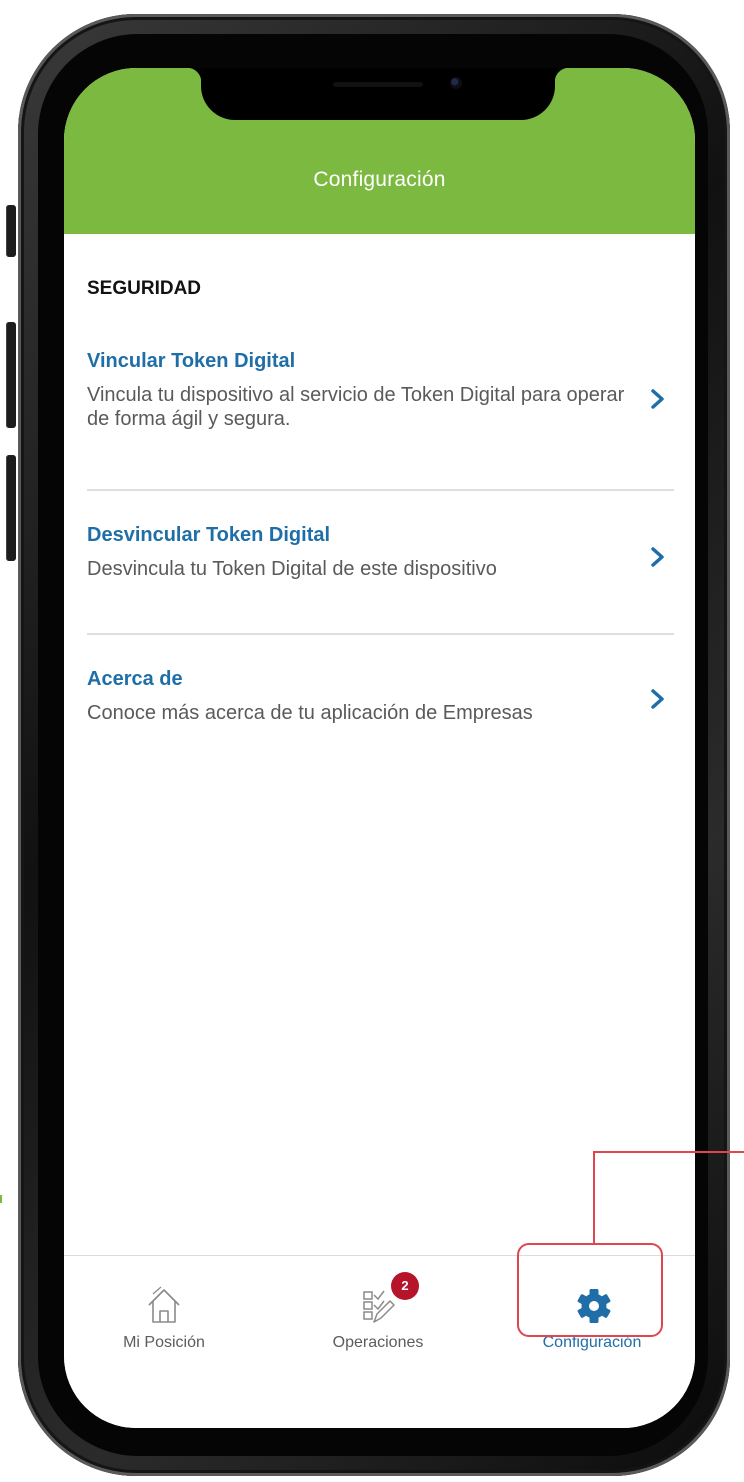 Image resolution: width=744 pixels, height=1482 pixels. I want to click on section-title: SEGURIDAD, so click(144, 288).